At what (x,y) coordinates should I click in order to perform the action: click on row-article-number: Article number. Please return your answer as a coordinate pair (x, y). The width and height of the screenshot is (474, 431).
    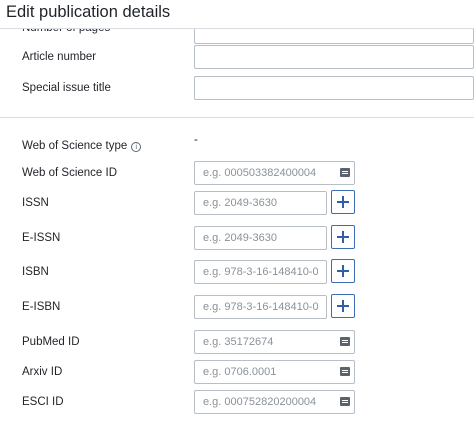
    Looking at the image, I should click on (237, 57).